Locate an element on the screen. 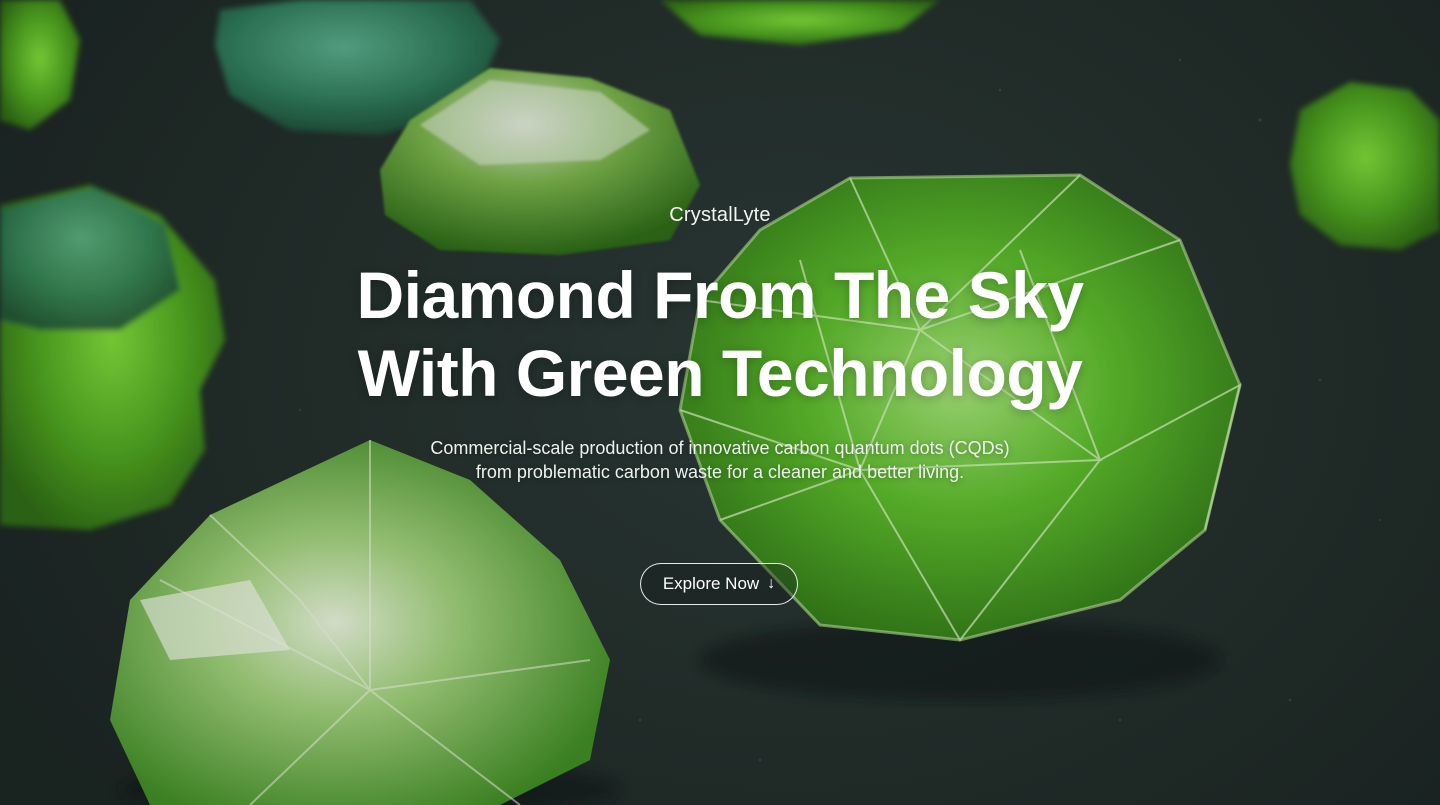 The width and height of the screenshot is (1440, 805). headline-line-1: Diamond From The Sky is located at coordinates (720, 295).